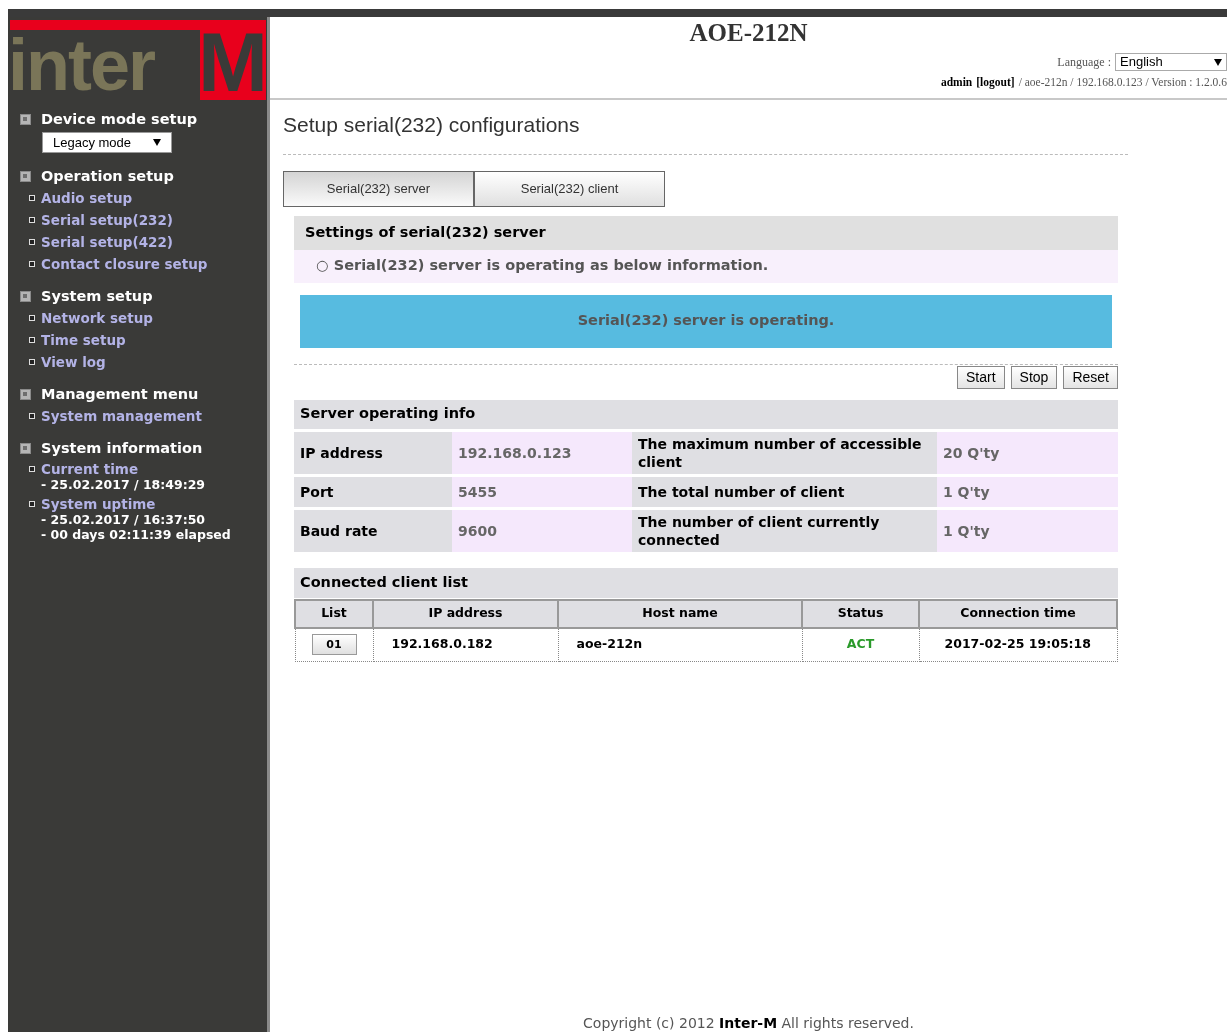 This screenshot has width=1227, height=1032. Describe the element at coordinates (748, 1023) in the screenshot. I see `copyright-text: Copyright (c) 2012 Inter-M All rights reserved.` at that location.